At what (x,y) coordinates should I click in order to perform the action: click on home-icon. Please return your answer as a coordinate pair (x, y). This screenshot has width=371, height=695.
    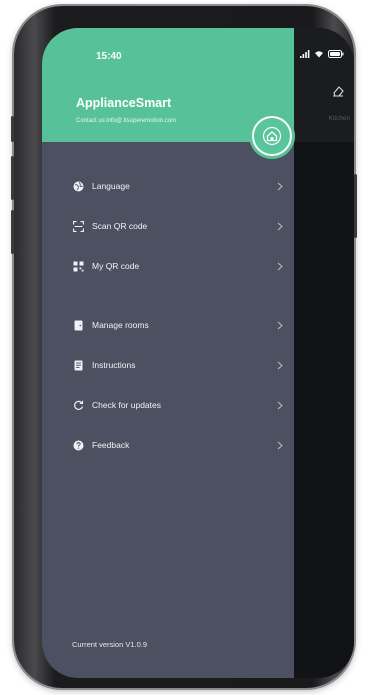
    Looking at the image, I should click on (272, 136).